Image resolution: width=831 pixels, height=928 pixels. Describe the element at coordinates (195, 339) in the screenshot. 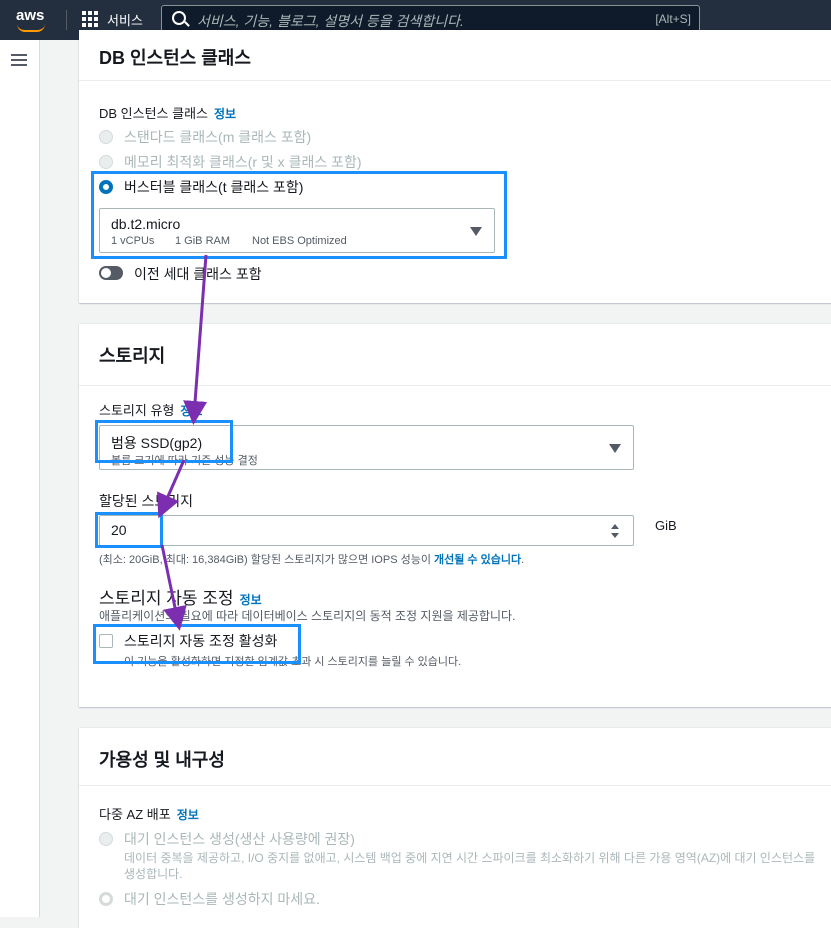

I see `arrow-to-storage-type` at that location.